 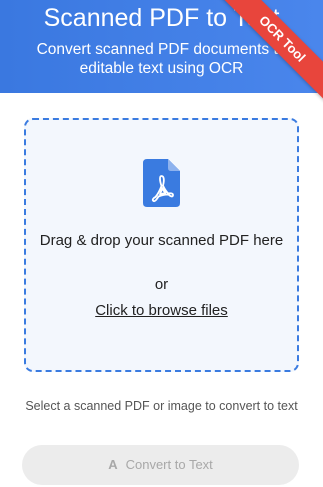 What do you see at coordinates (169, 464) in the screenshot?
I see `convert-button-label: Convert to Text` at bounding box center [169, 464].